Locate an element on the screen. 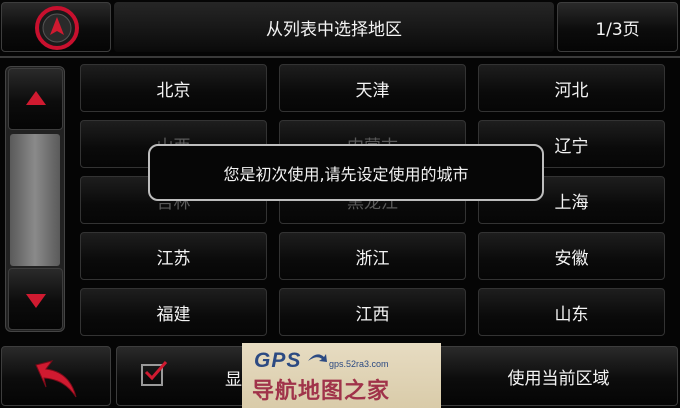  watermark-name: 导航地图之家 is located at coordinates (321, 391).